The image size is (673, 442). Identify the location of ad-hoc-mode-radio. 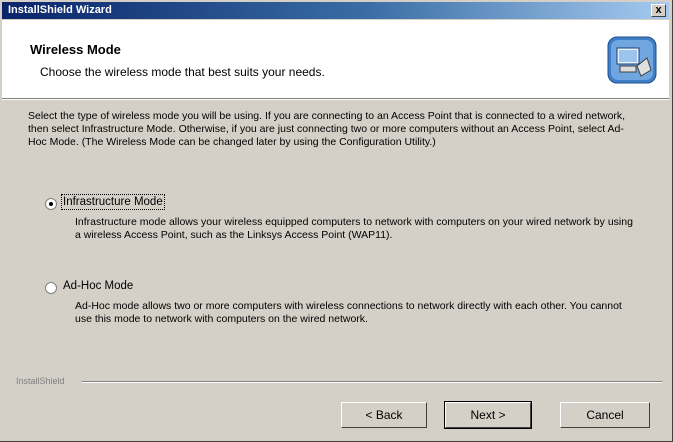
(51, 288).